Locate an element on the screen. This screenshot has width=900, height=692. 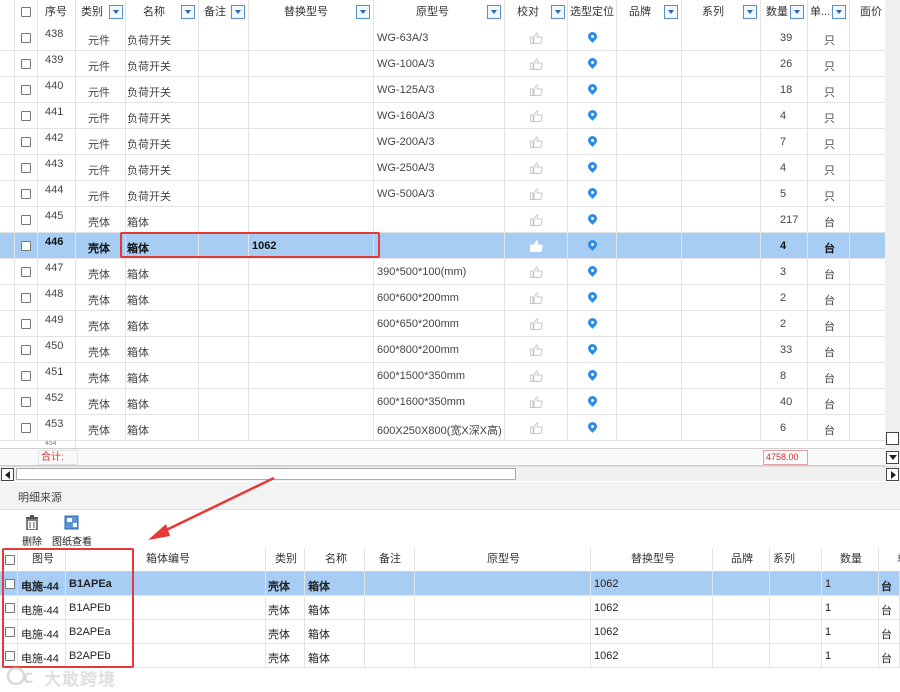
table-row: 440 元件 负荷开关 WG-125A/3 18 只 is located at coordinates (442, 90).